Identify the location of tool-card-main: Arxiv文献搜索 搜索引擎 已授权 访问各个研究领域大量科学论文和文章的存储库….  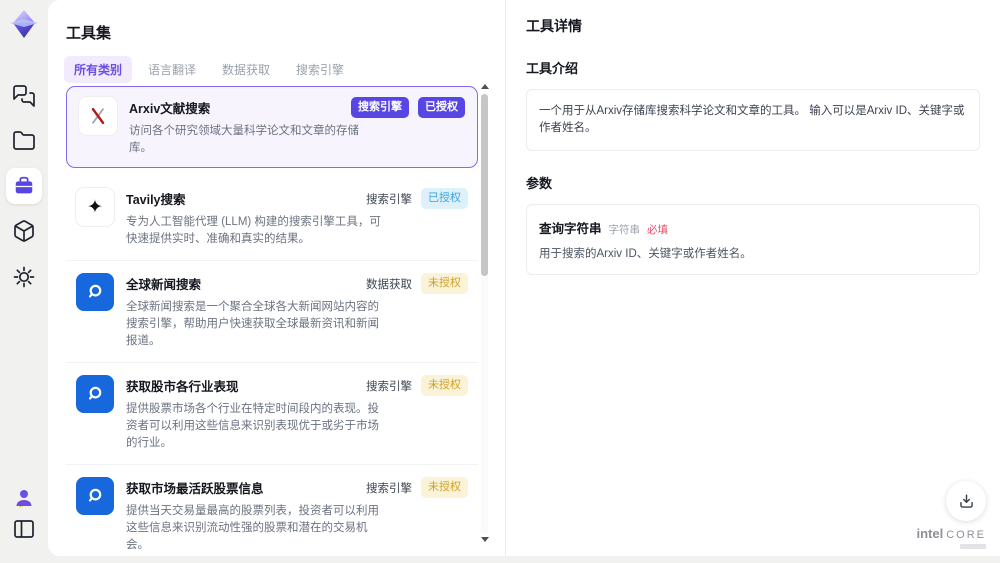
(297, 127).